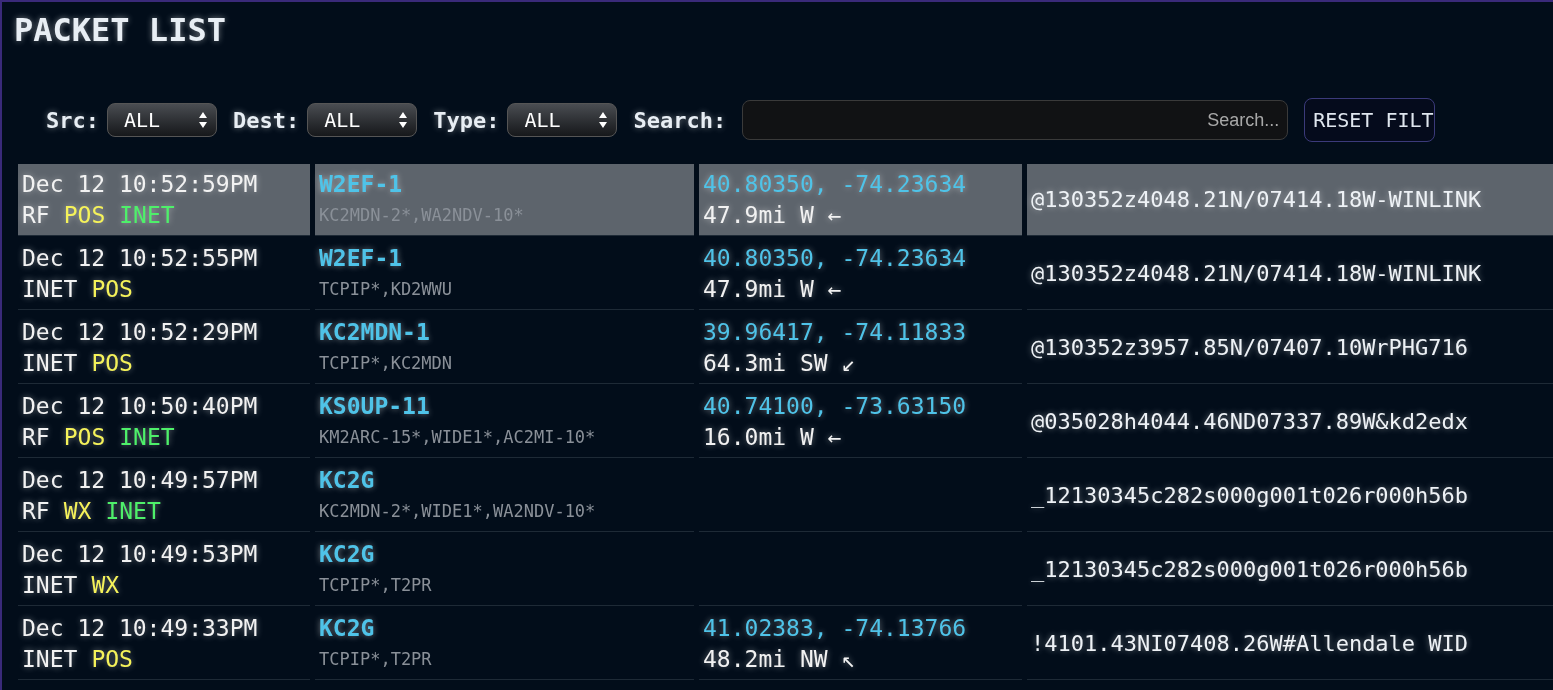 The image size is (1553, 690). Describe the element at coordinates (780, 659) in the screenshot. I see `distance-bearing: 48.2mi NW ↖` at that location.